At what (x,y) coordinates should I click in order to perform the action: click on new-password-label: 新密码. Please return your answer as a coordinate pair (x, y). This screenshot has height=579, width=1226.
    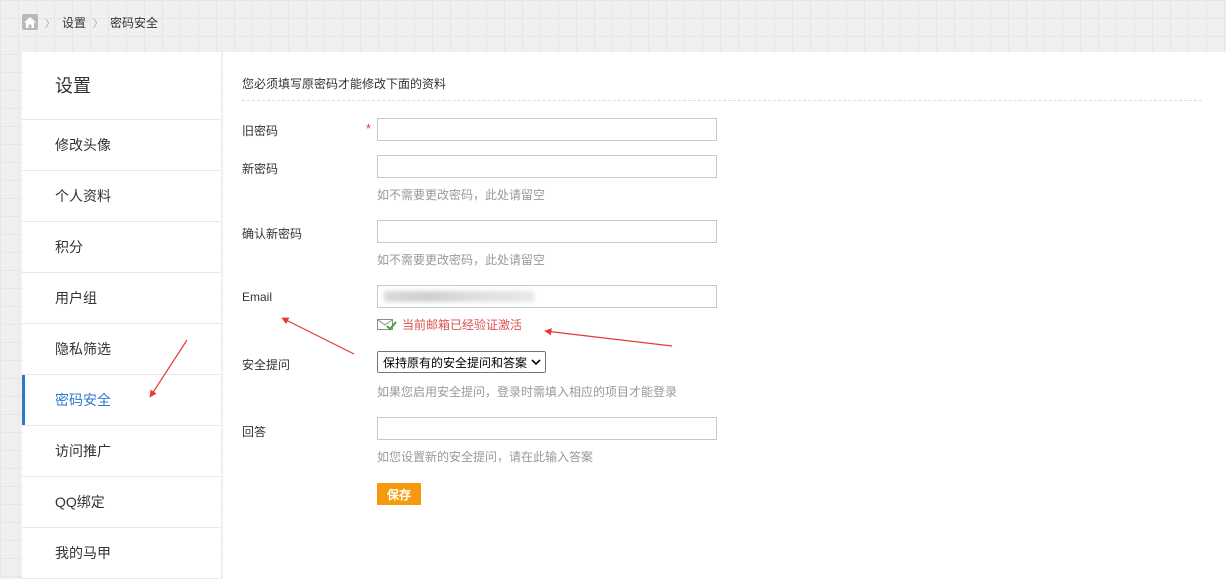
    Looking at the image, I should click on (260, 169).